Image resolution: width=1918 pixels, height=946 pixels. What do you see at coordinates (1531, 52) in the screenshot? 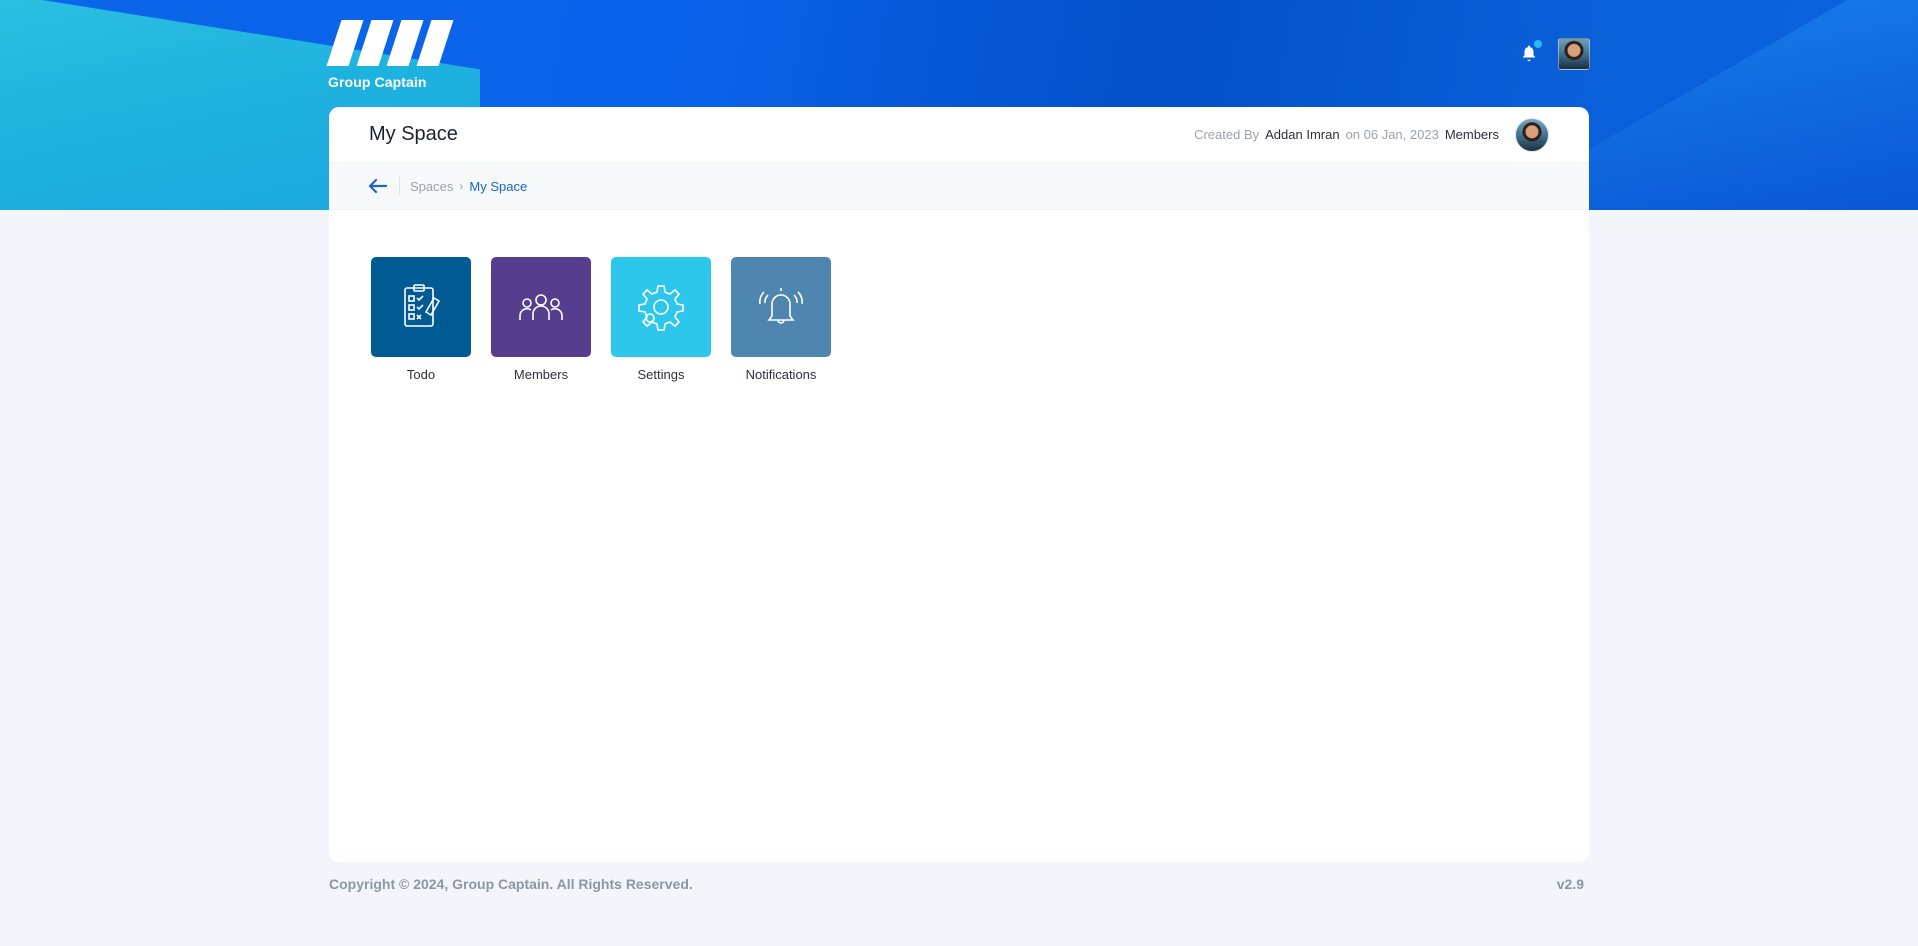
I see `notifications-button` at bounding box center [1531, 52].